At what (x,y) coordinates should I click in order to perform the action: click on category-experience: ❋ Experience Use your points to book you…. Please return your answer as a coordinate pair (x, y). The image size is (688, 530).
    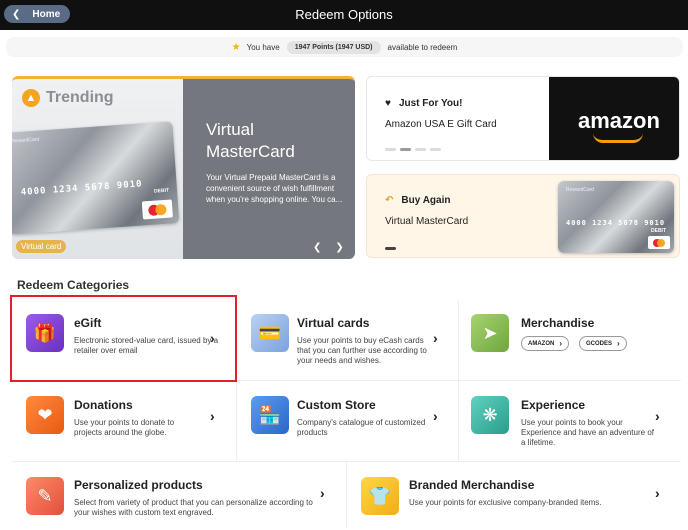
    Looking at the image, I should click on (570, 421).